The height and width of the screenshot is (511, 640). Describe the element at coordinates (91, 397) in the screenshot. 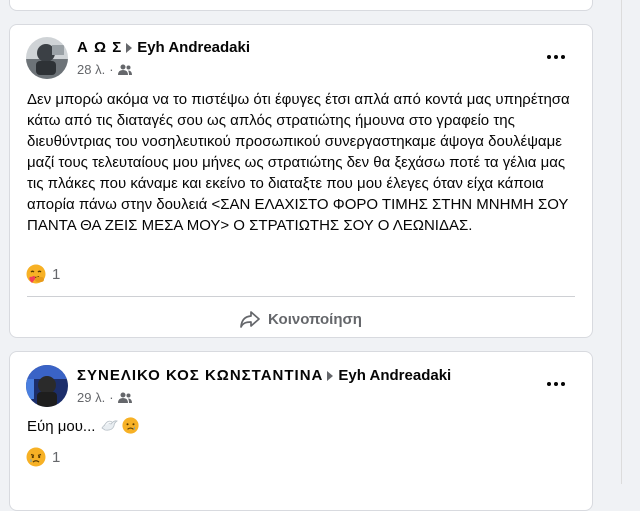

I see `post-timestamp: 29 λ.` at that location.